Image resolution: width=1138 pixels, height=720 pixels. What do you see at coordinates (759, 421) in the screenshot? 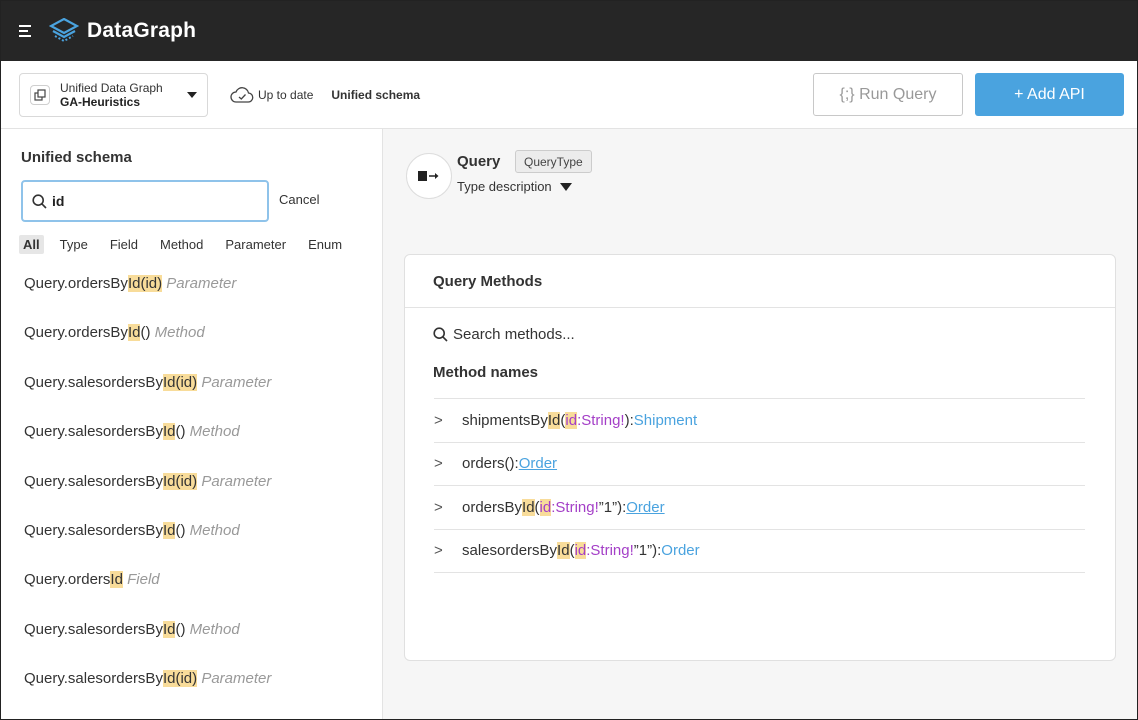
I see `method-row: > shipmentsBy Id (id:String!): Shipment` at bounding box center [759, 421].